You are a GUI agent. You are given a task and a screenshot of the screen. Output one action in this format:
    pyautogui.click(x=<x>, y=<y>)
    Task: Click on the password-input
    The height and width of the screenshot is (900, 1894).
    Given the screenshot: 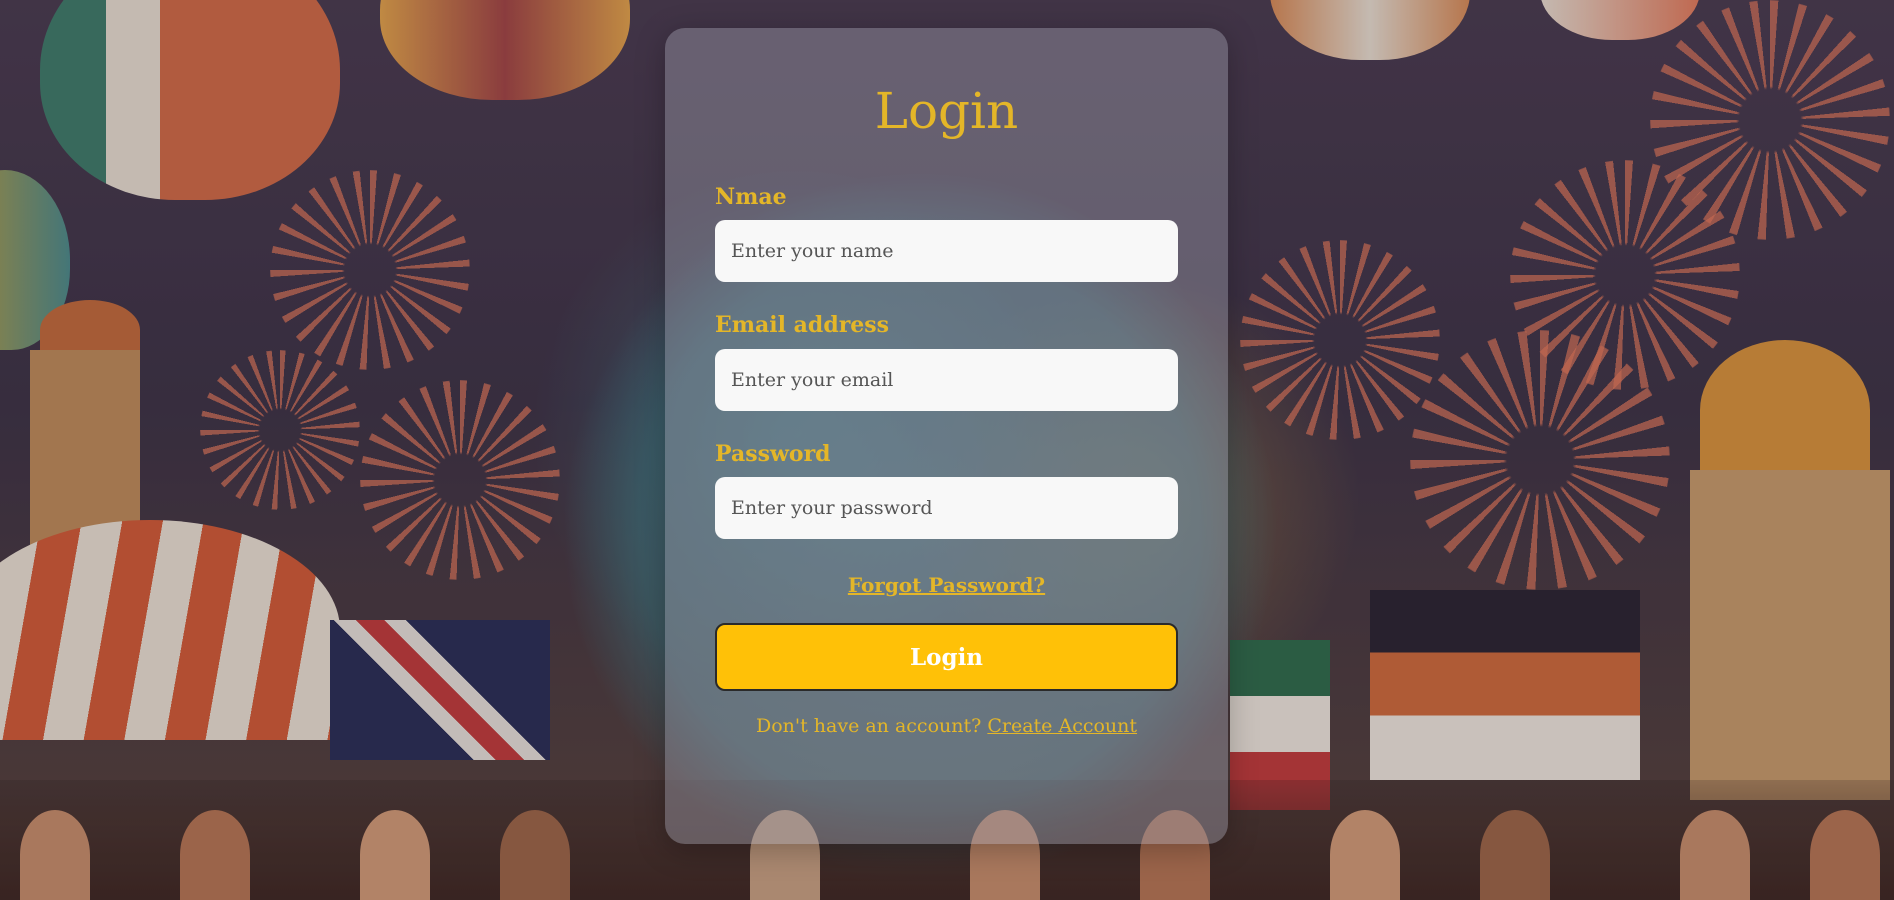 What is the action you would take?
    pyautogui.click(x=946, y=508)
    